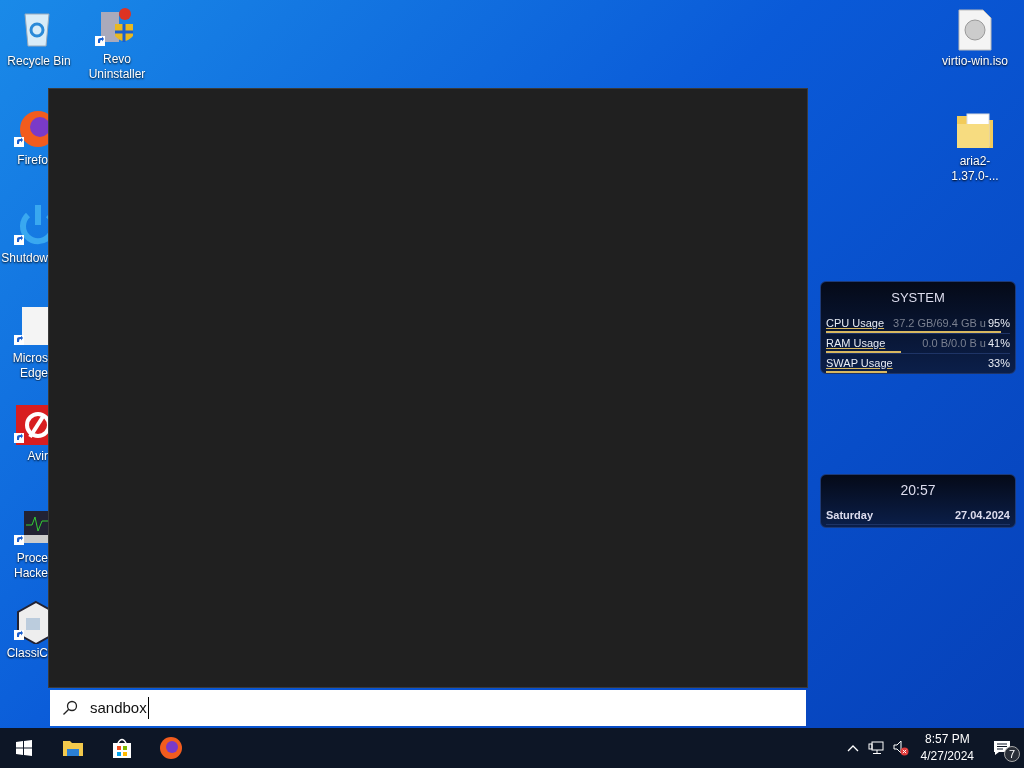 This screenshot has height=768, width=1024. What do you see at coordinates (998, 343) in the screenshot?
I see `metric-value: 41%` at bounding box center [998, 343].